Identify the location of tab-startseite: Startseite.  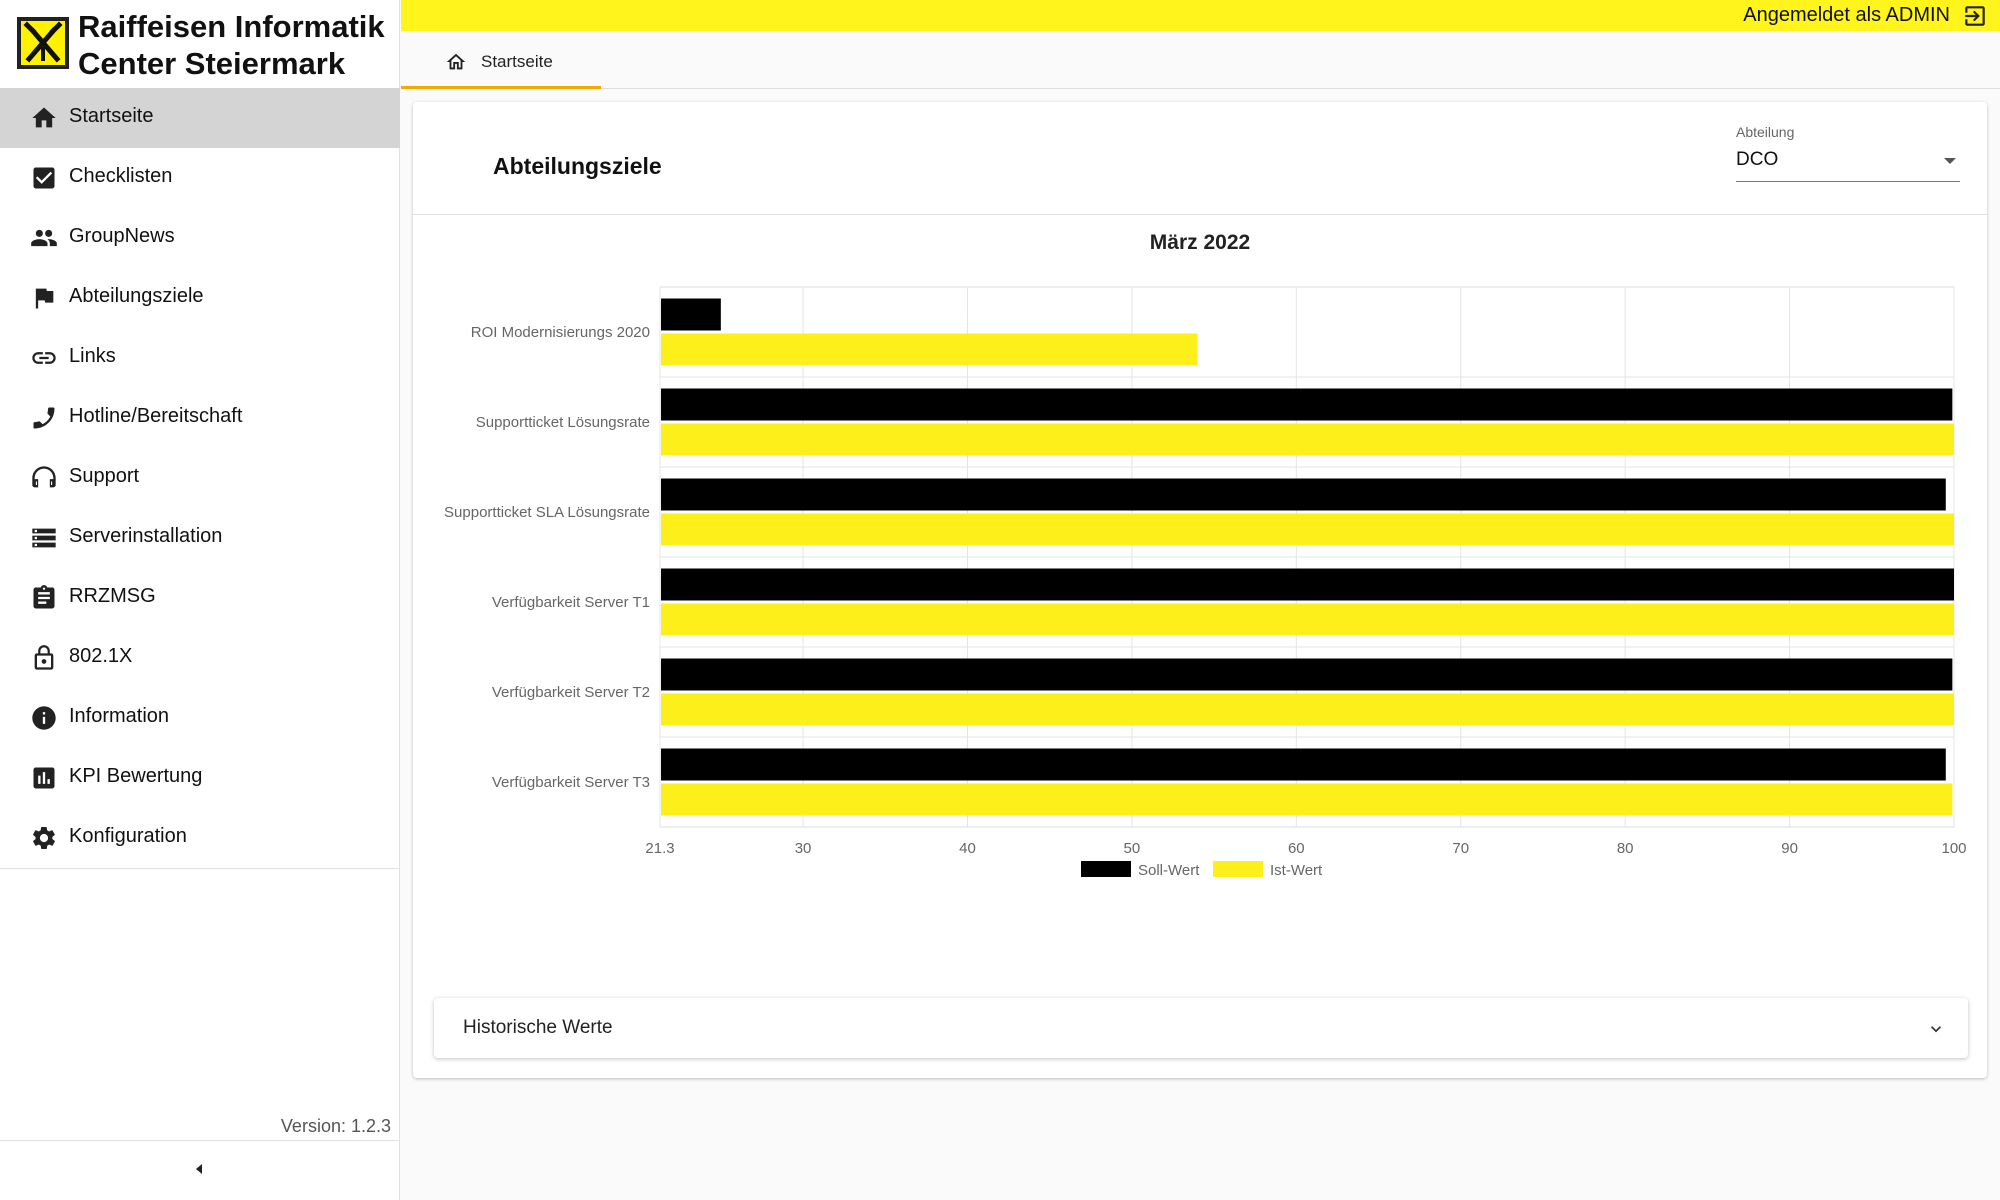
(501, 60).